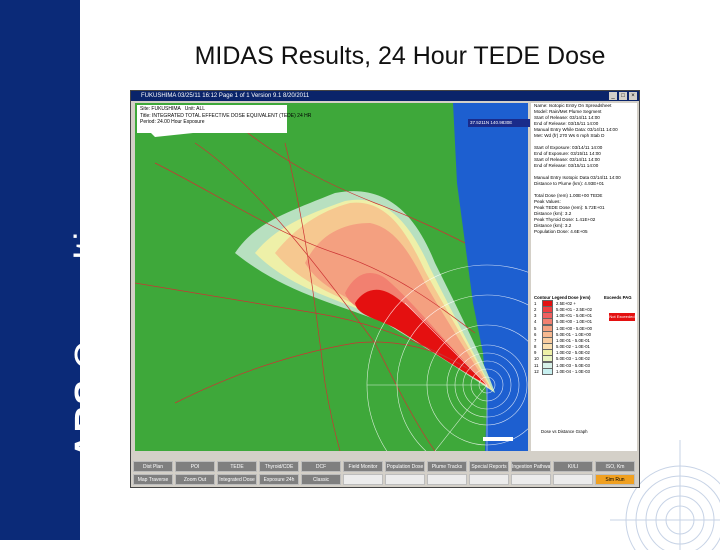 This screenshot has width=720, height=550. I want to click on toolbar-button: Sim Run, so click(615, 479).